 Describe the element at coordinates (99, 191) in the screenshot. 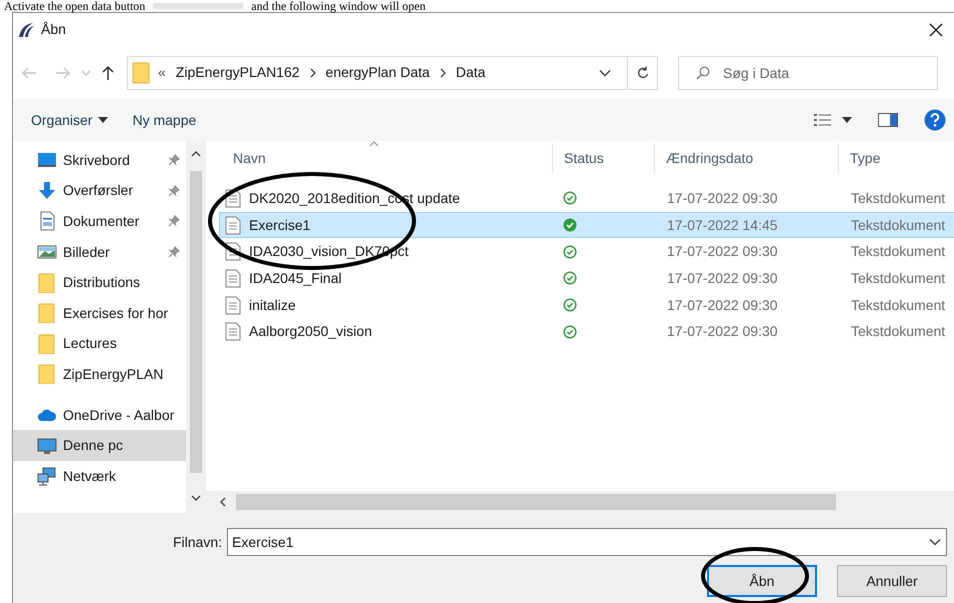

I see `sidebar-item: Overførsler` at that location.